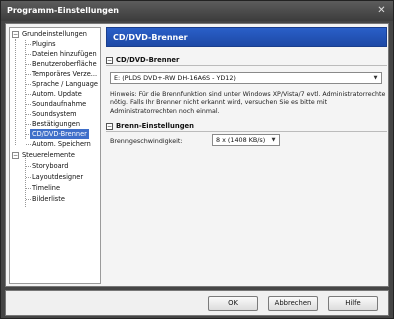 The width and height of the screenshot is (394, 319). I want to click on tree-item-cd-dvd-brenner: CD/DVD-Brenner, so click(59, 134).